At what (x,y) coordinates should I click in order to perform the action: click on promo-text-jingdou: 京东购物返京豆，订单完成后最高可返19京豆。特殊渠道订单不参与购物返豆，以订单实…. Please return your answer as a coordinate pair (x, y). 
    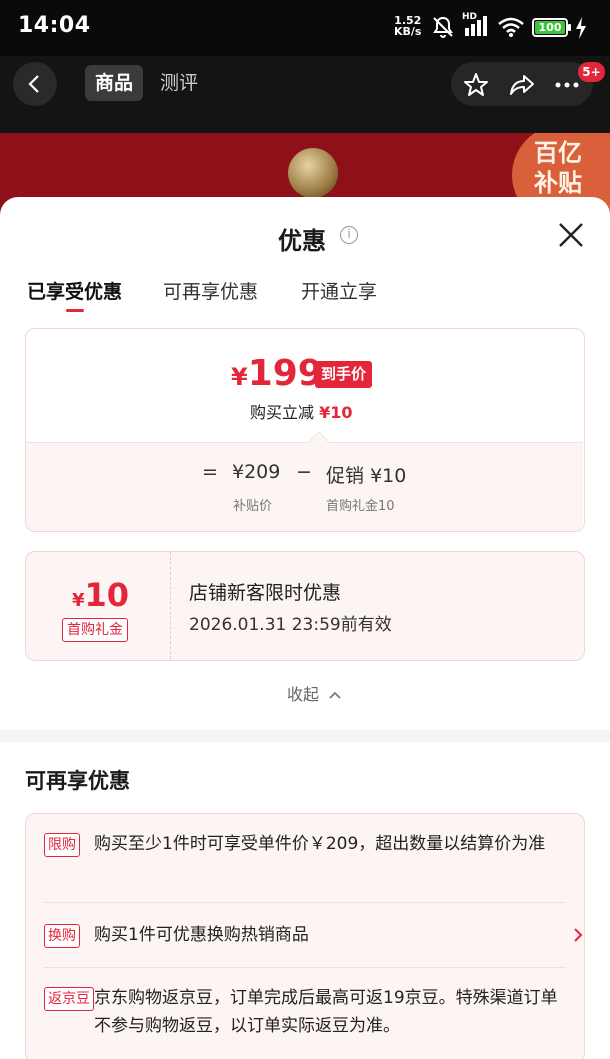
    Looking at the image, I should click on (326, 1012).